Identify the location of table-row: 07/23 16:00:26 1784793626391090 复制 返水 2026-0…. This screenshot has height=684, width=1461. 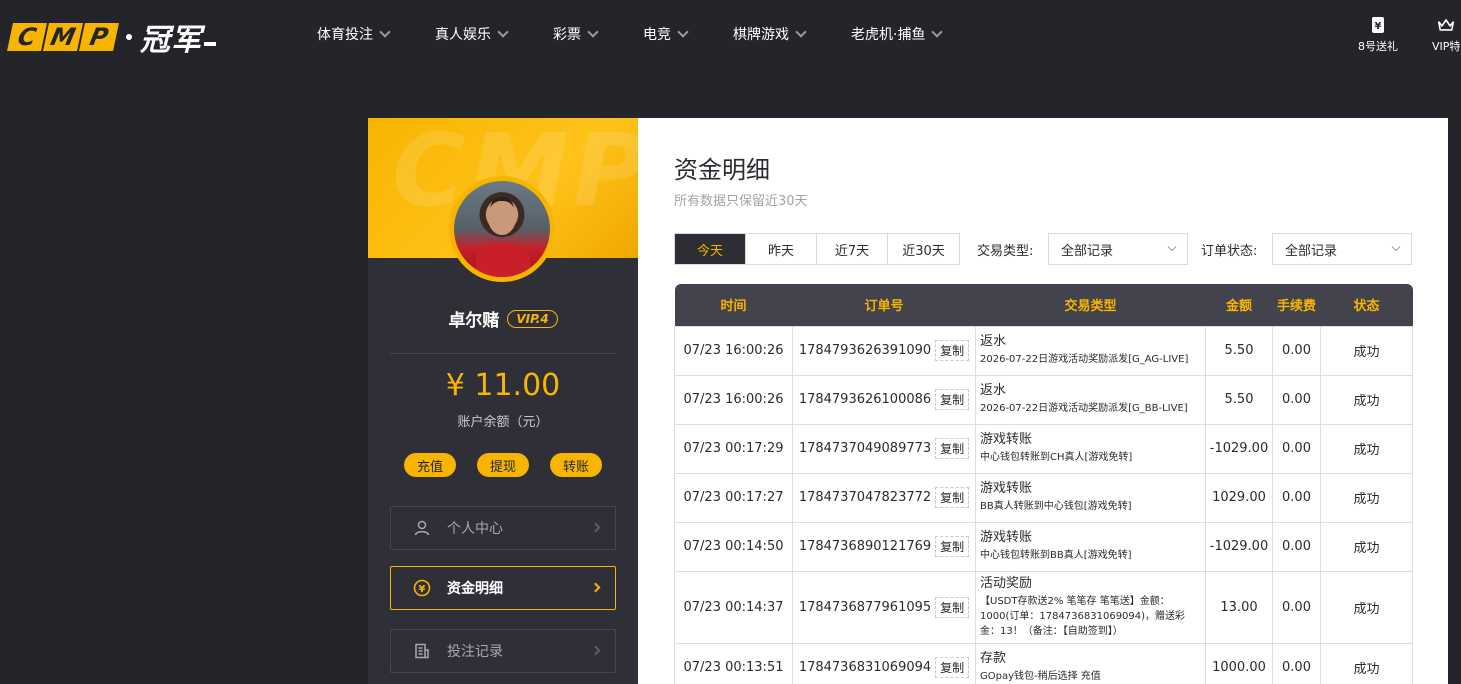
(1043, 350).